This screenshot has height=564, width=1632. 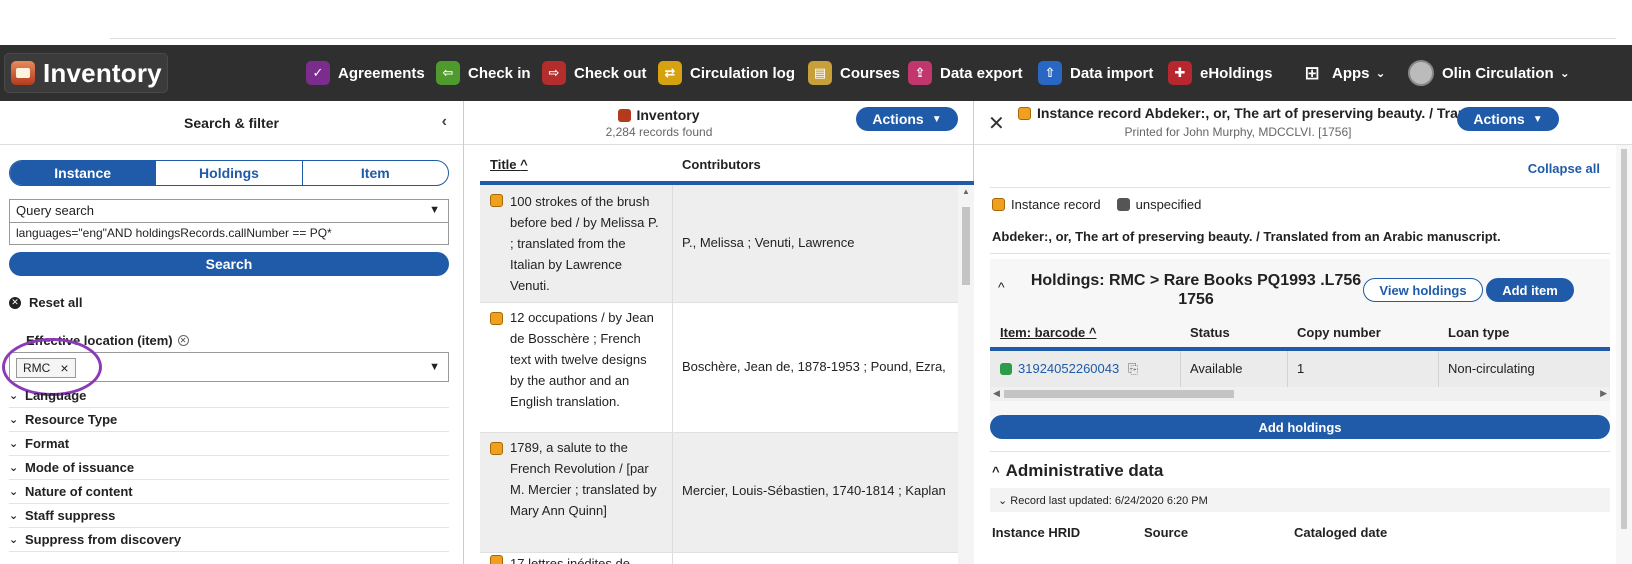 I want to click on row-title: 17 lettres inédites de, so click(x=570, y=560).